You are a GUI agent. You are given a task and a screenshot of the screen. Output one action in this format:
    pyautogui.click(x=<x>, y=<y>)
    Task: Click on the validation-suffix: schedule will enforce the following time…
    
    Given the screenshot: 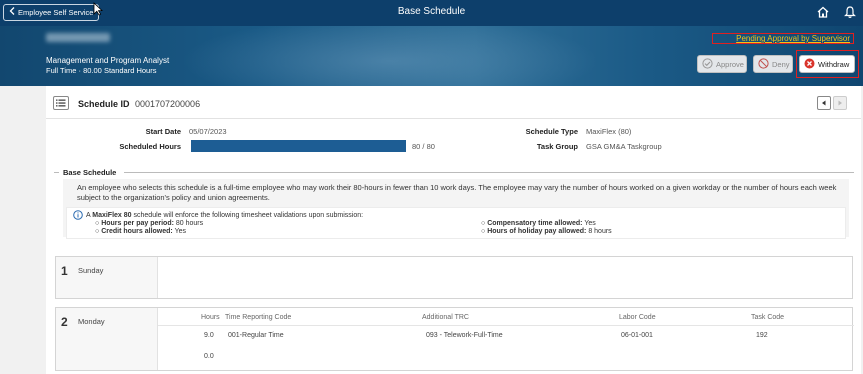 What is the action you would take?
    pyautogui.click(x=248, y=215)
    